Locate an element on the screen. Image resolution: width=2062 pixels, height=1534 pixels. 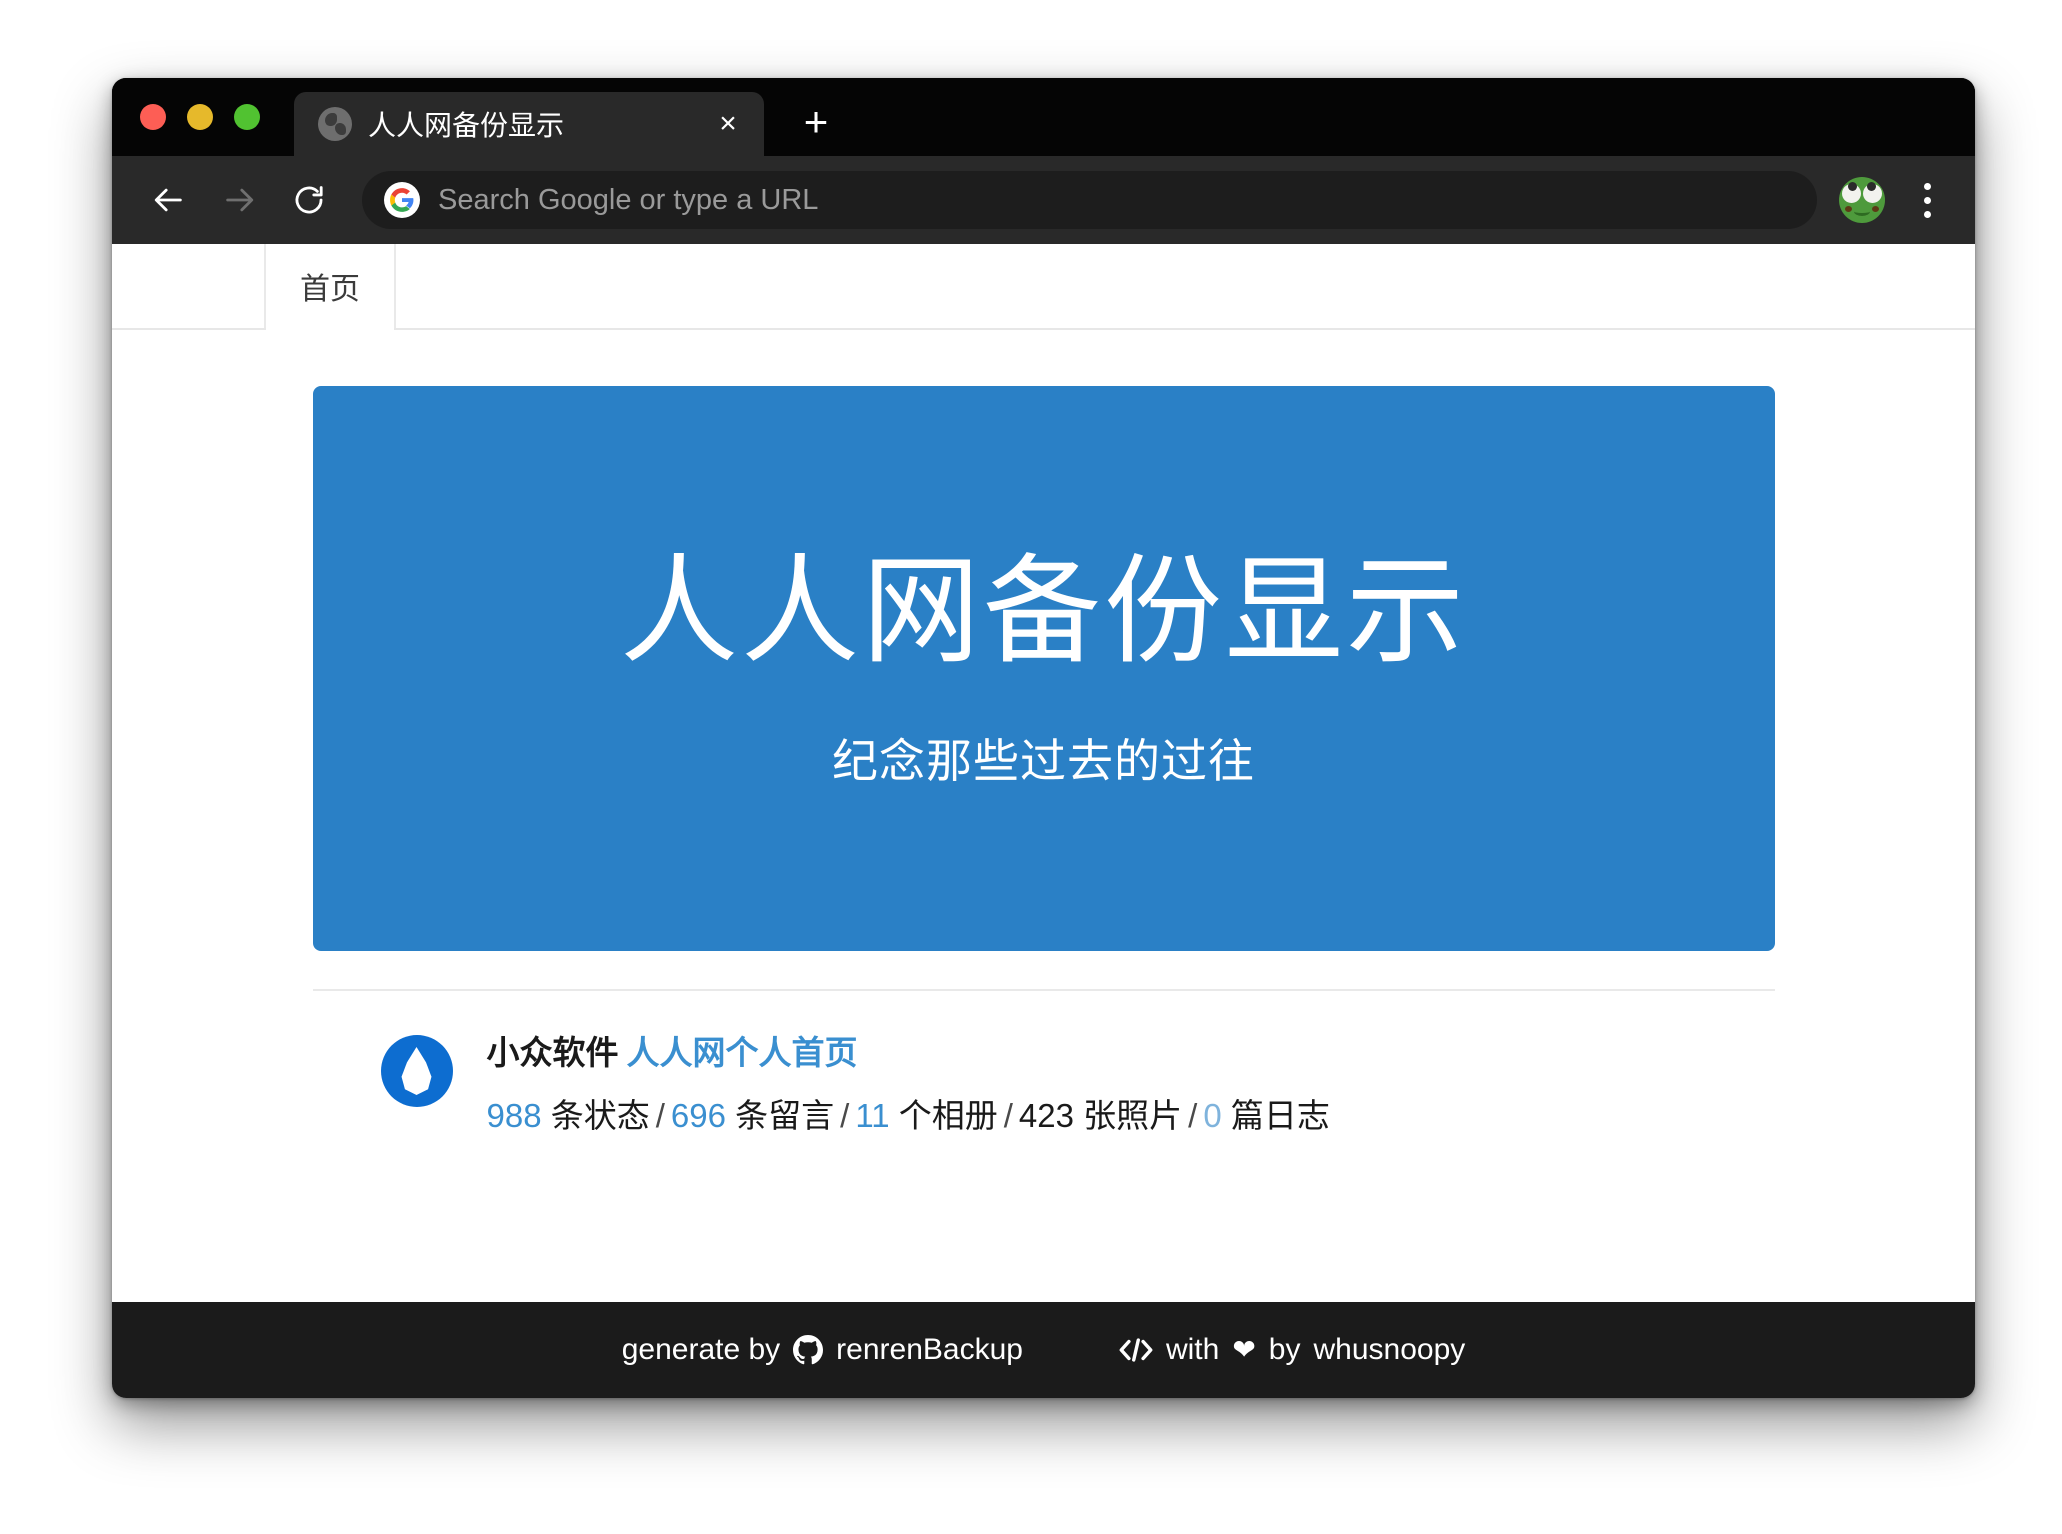
profile-name-row: 小众软件 人人网个人首页 is located at coordinates (908, 1053).